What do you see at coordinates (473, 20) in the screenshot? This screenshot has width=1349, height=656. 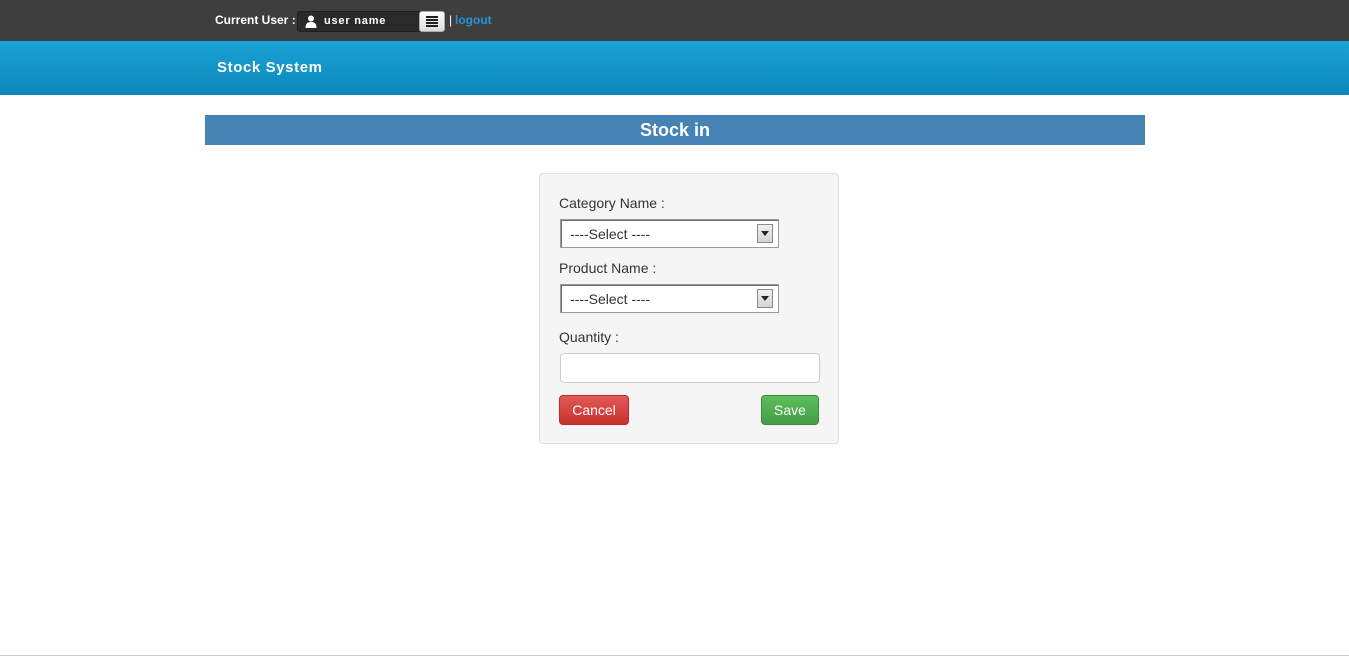 I see `logout-link: logout` at bounding box center [473, 20].